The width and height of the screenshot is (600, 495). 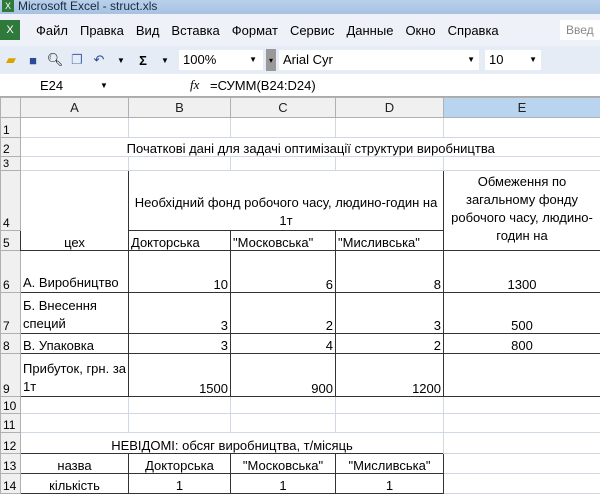 What do you see at coordinates (369, 30) in the screenshot?
I see `menu-data: Данные` at bounding box center [369, 30].